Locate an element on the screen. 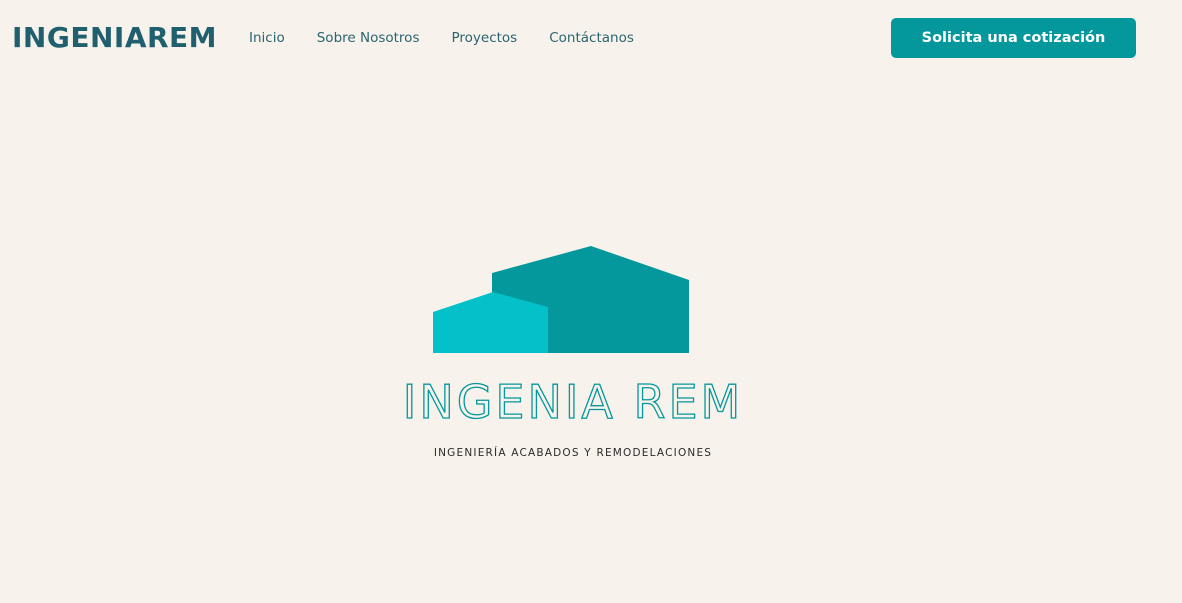 The image size is (1182, 603). nav-item-sobre-nosotros: Sobre Nosotros is located at coordinates (368, 38).